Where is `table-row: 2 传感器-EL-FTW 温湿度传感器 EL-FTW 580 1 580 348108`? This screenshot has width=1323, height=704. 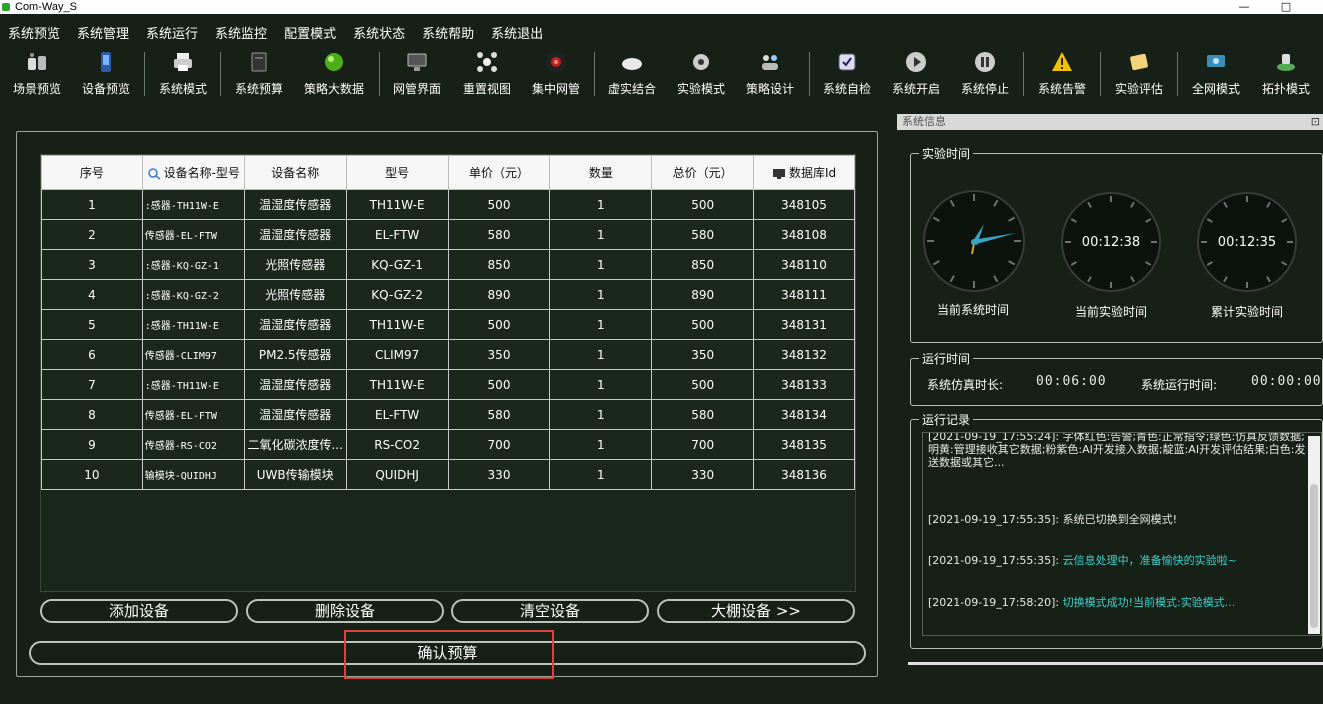 table-row: 2 传感器-EL-FTW 温湿度传感器 EL-FTW 580 1 580 348108 is located at coordinates (448, 234).